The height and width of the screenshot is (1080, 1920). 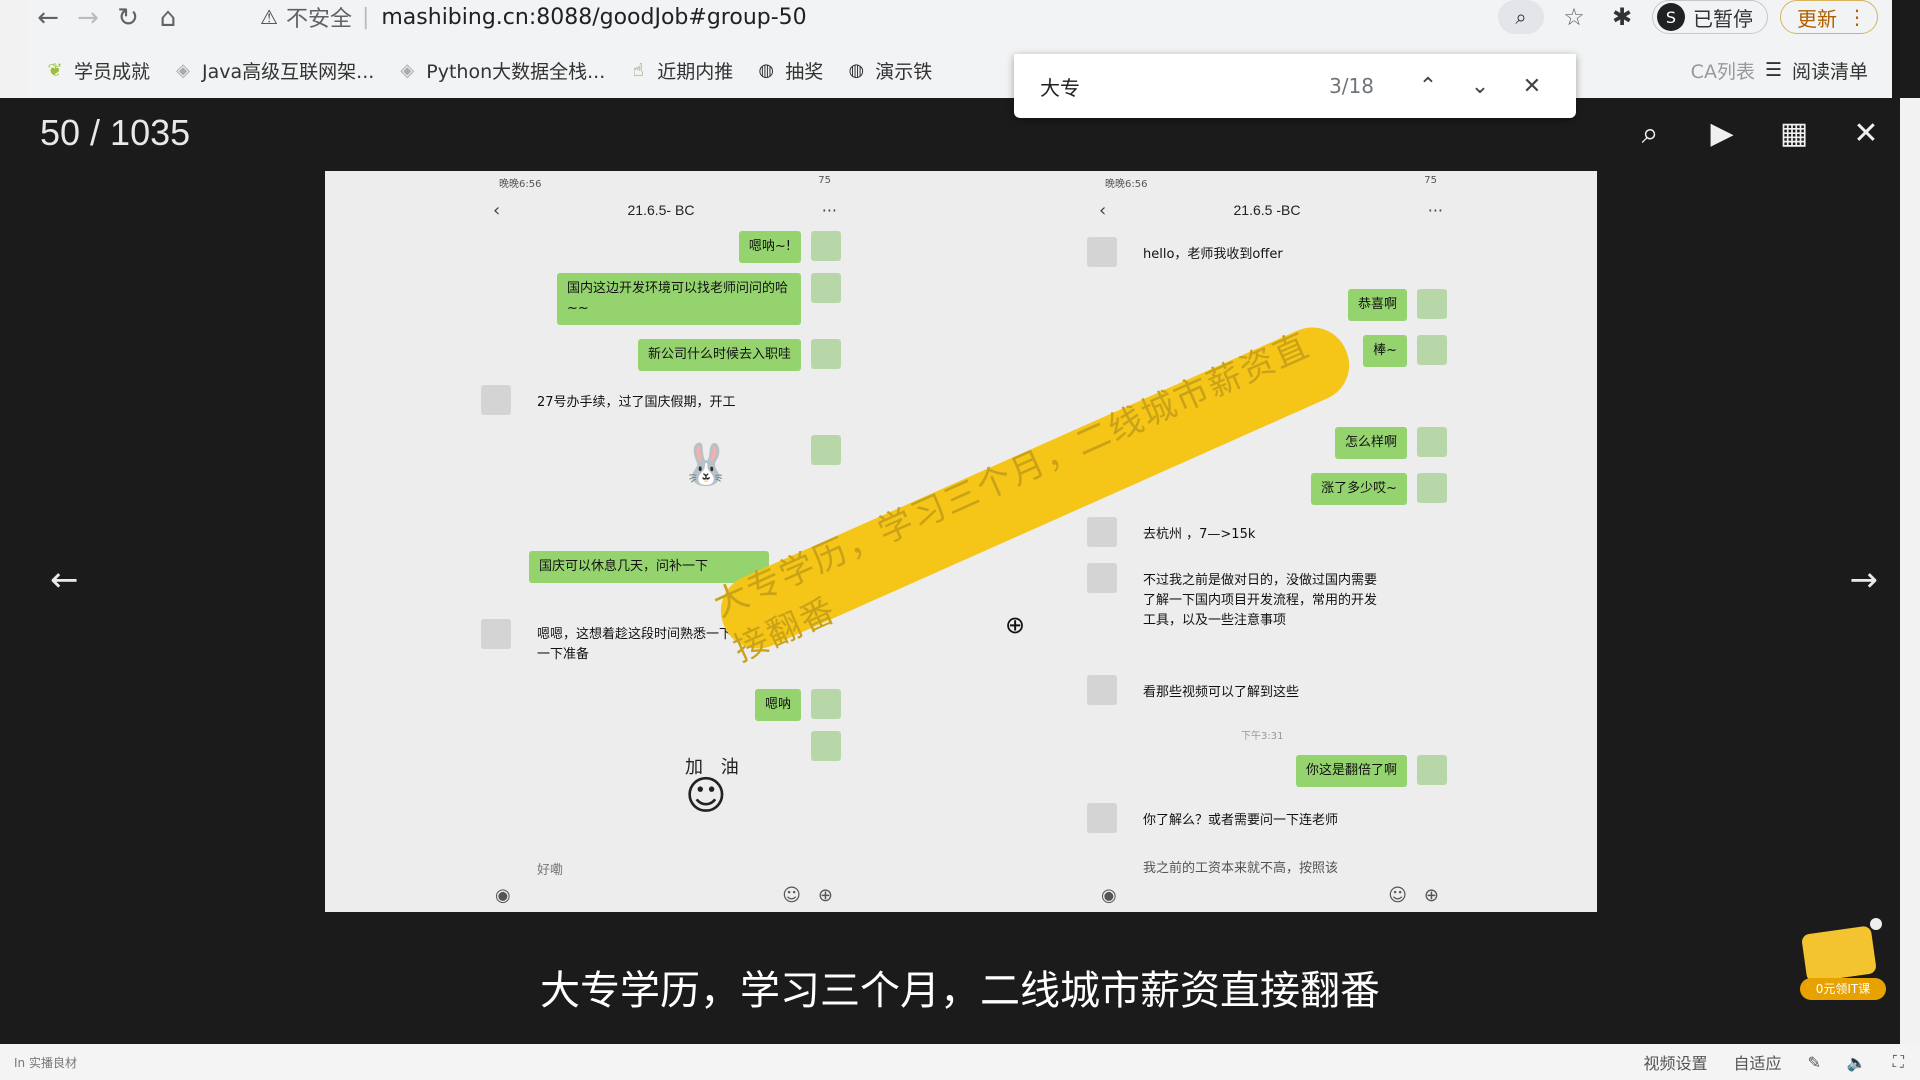 I want to click on find-next-icon: ⌄, so click(x=1480, y=86).